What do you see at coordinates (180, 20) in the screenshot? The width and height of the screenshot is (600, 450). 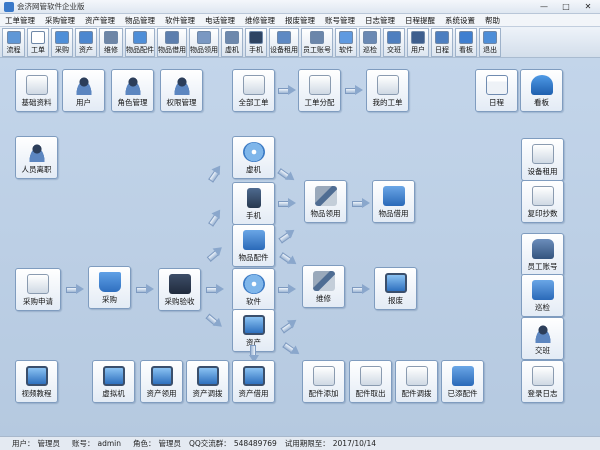 I see `menu-software: 软件管理` at bounding box center [180, 20].